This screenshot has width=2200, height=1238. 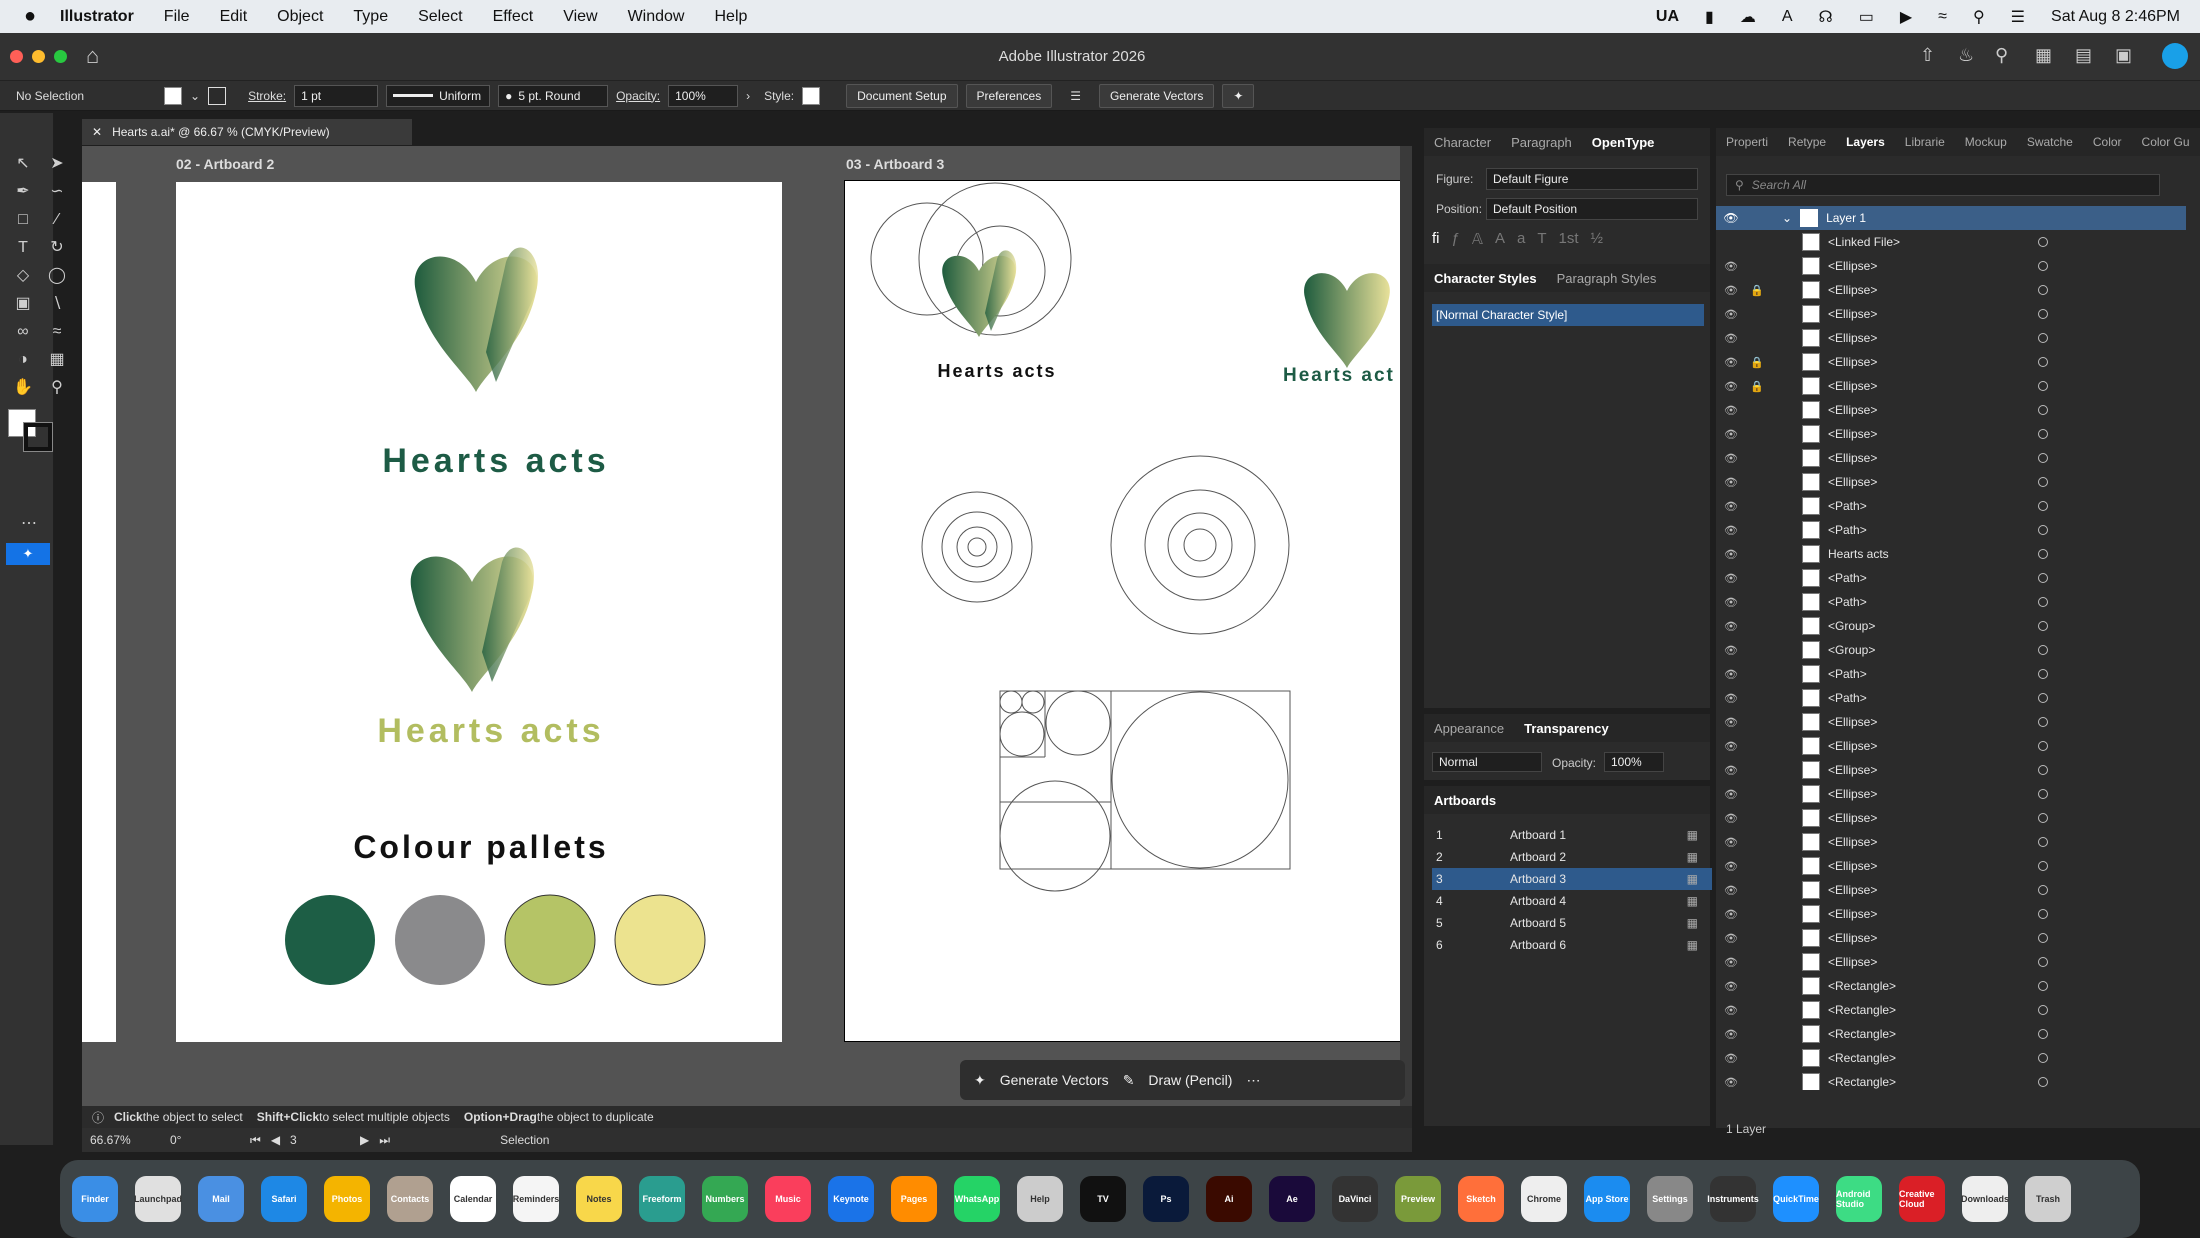 What do you see at coordinates (195, 96) in the screenshot?
I see `chevron-down-icon: ⌄` at bounding box center [195, 96].